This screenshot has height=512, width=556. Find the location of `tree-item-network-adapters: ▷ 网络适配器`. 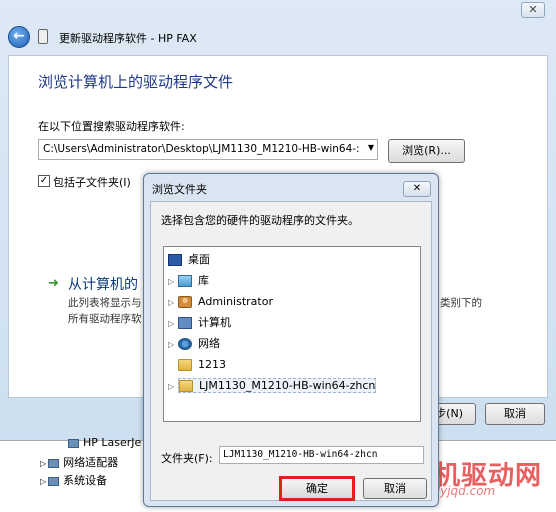

tree-item-network-adapters: ▷ 网络适配器 is located at coordinates (79, 462).